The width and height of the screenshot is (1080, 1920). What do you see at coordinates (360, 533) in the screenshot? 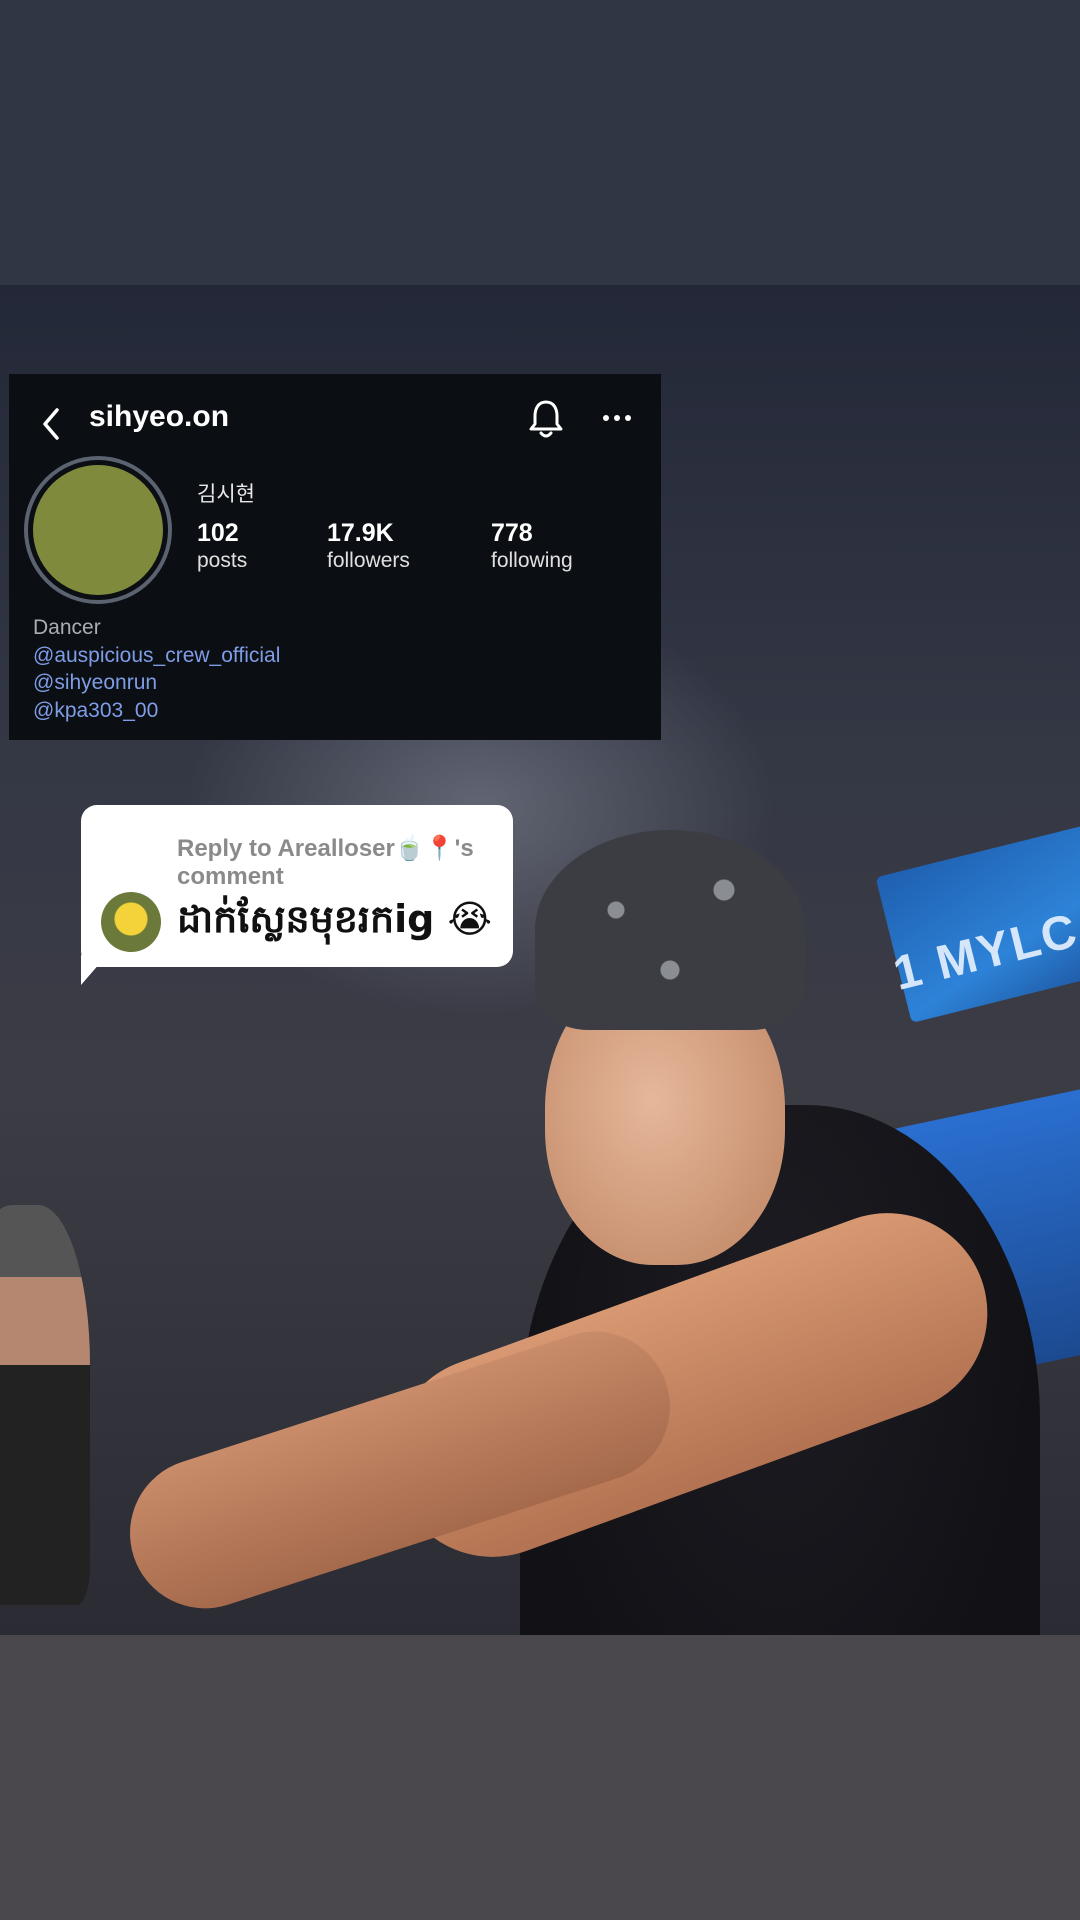
I see `stat-followers-value: 17.9K` at bounding box center [360, 533].